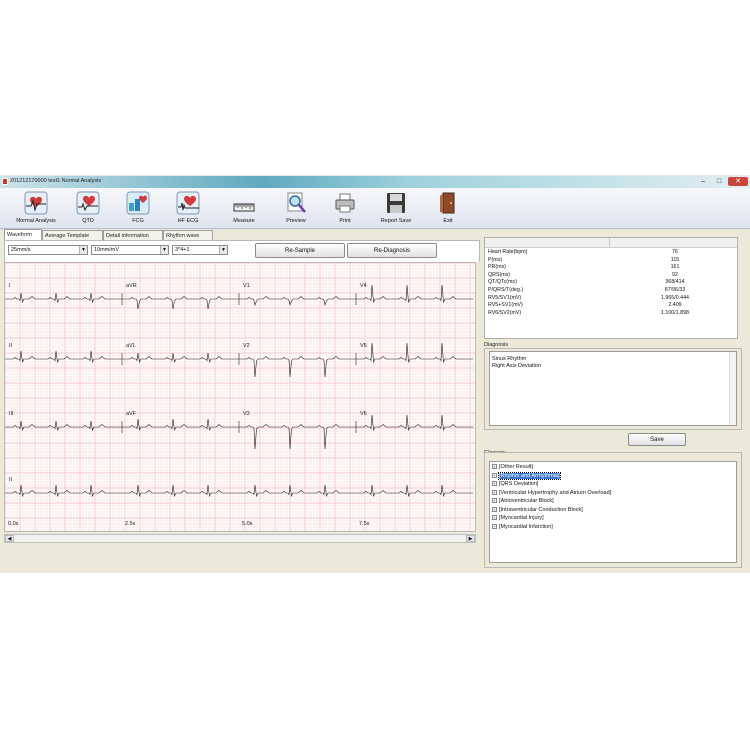  What do you see at coordinates (611, 305) in the screenshot?
I see `measurement-row: RV5+SV1(mV) 2.409` at bounding box center [611, 305].